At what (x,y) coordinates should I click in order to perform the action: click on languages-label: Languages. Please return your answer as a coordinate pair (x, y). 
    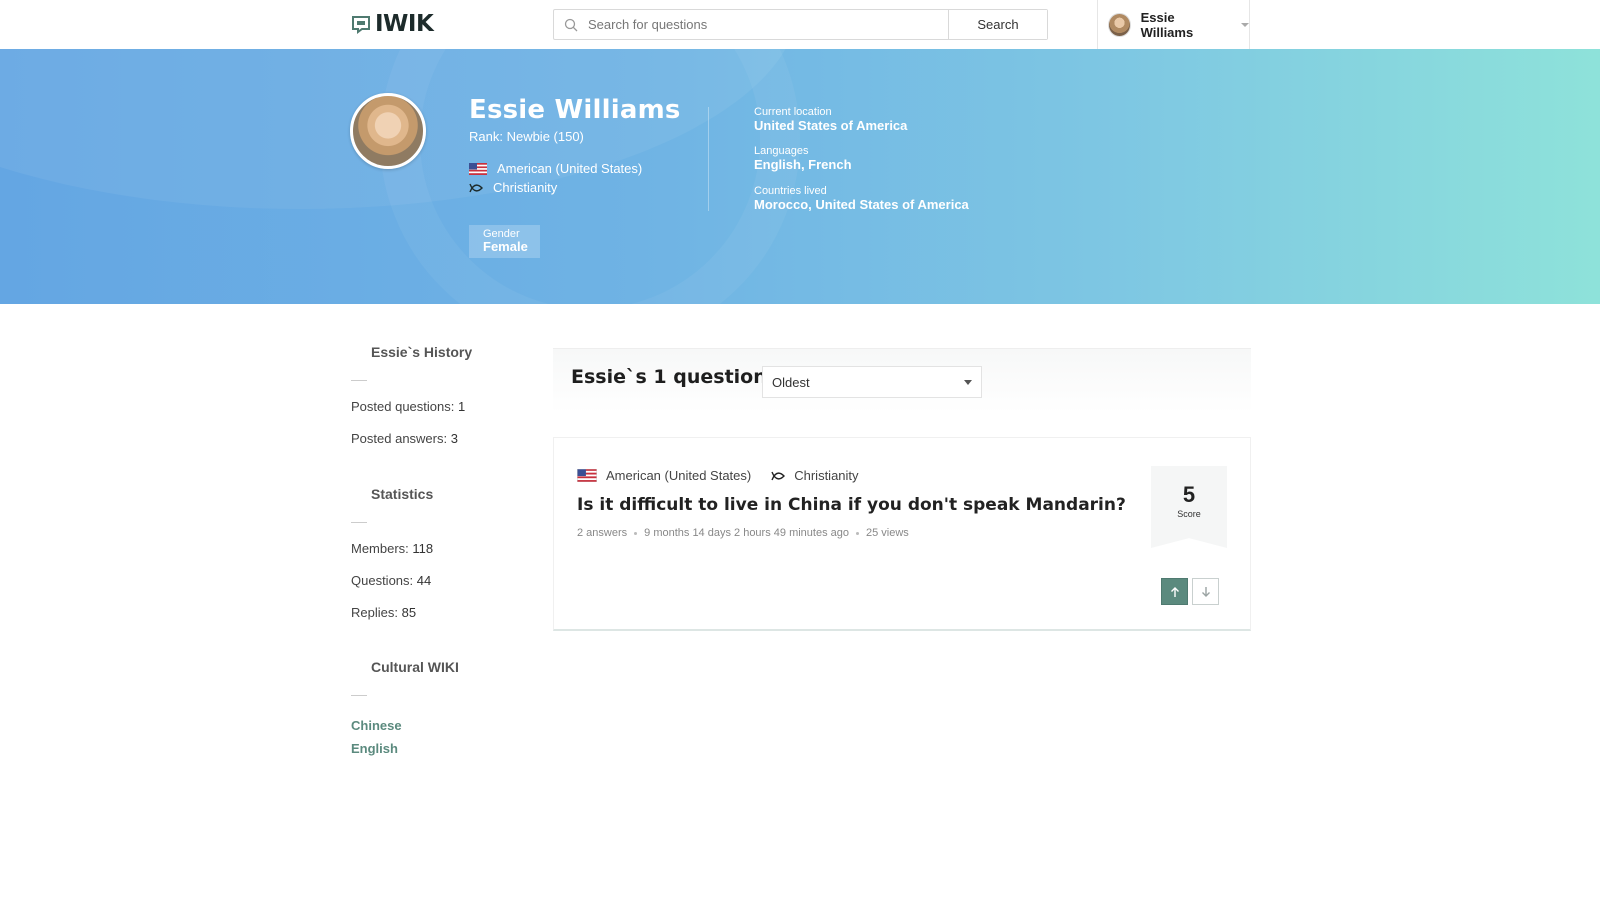
    Looking at the image, I should click on (781, 151).